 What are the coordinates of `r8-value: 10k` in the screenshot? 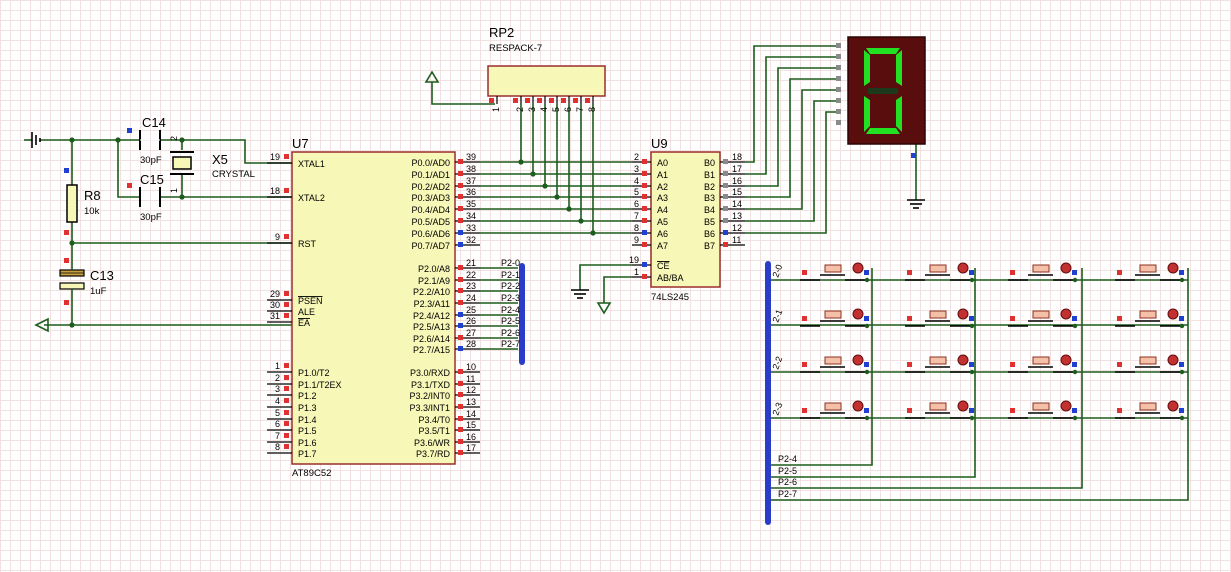 It's located at (92, 211).